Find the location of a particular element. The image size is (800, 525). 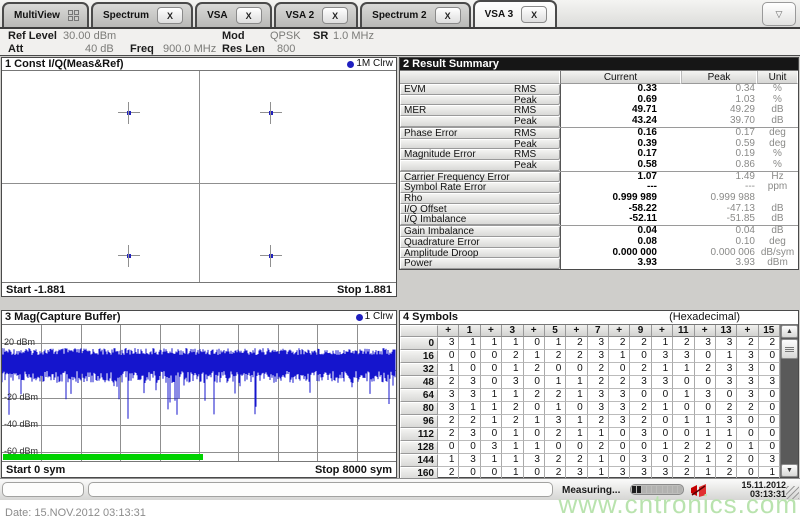

result-unit: ppm is located at coordinates (777, 187).